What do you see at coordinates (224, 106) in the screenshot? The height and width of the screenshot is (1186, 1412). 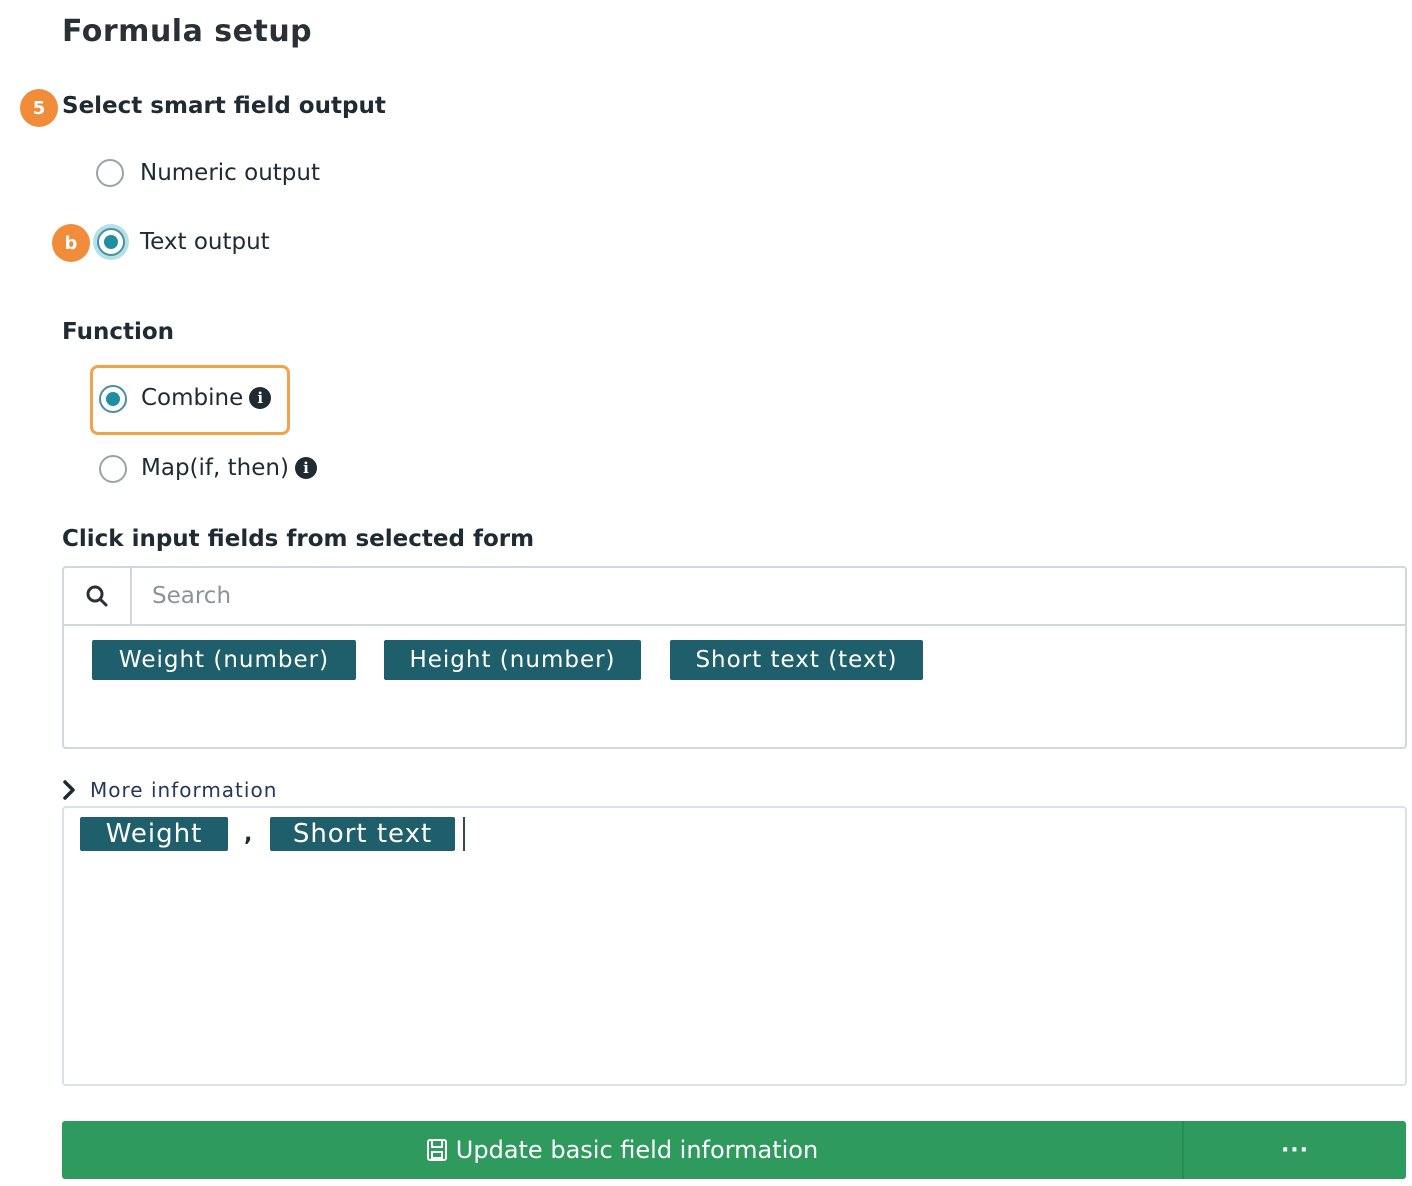 I see `output-section-label: Select smart field output` at bounding box center [224, 106].